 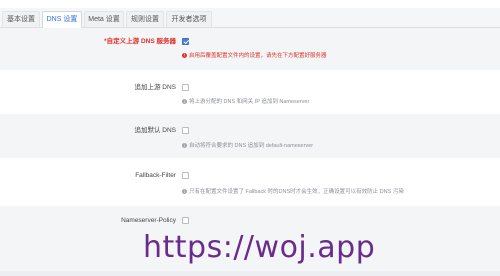 I want to click on setting-hint-text: 将上游分配的 DNS 和网关 IP 追加到 Nameserver, so click(x=249, y=102).